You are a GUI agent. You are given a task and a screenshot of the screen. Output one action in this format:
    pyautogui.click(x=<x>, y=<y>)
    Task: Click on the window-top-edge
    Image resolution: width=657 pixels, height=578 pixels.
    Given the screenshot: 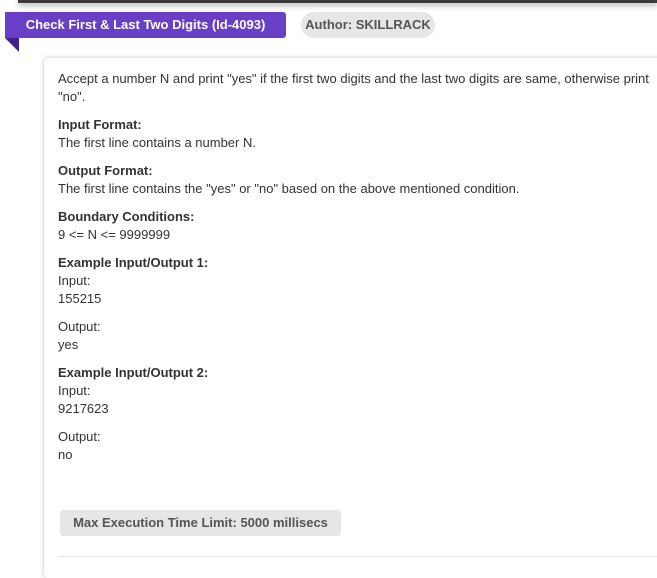 What is the action you would take?
    pyautogui.click(x=337, y=1)
    